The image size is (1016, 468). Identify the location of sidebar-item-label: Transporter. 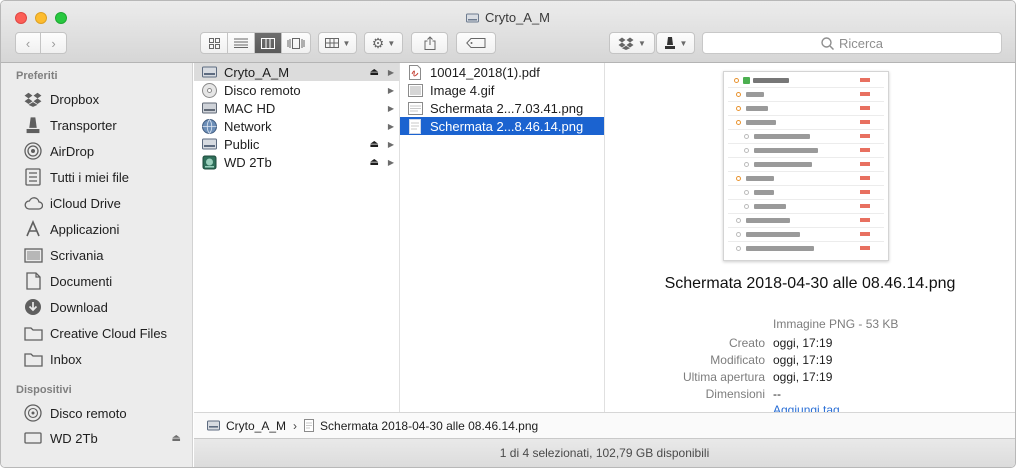
(83, 125).